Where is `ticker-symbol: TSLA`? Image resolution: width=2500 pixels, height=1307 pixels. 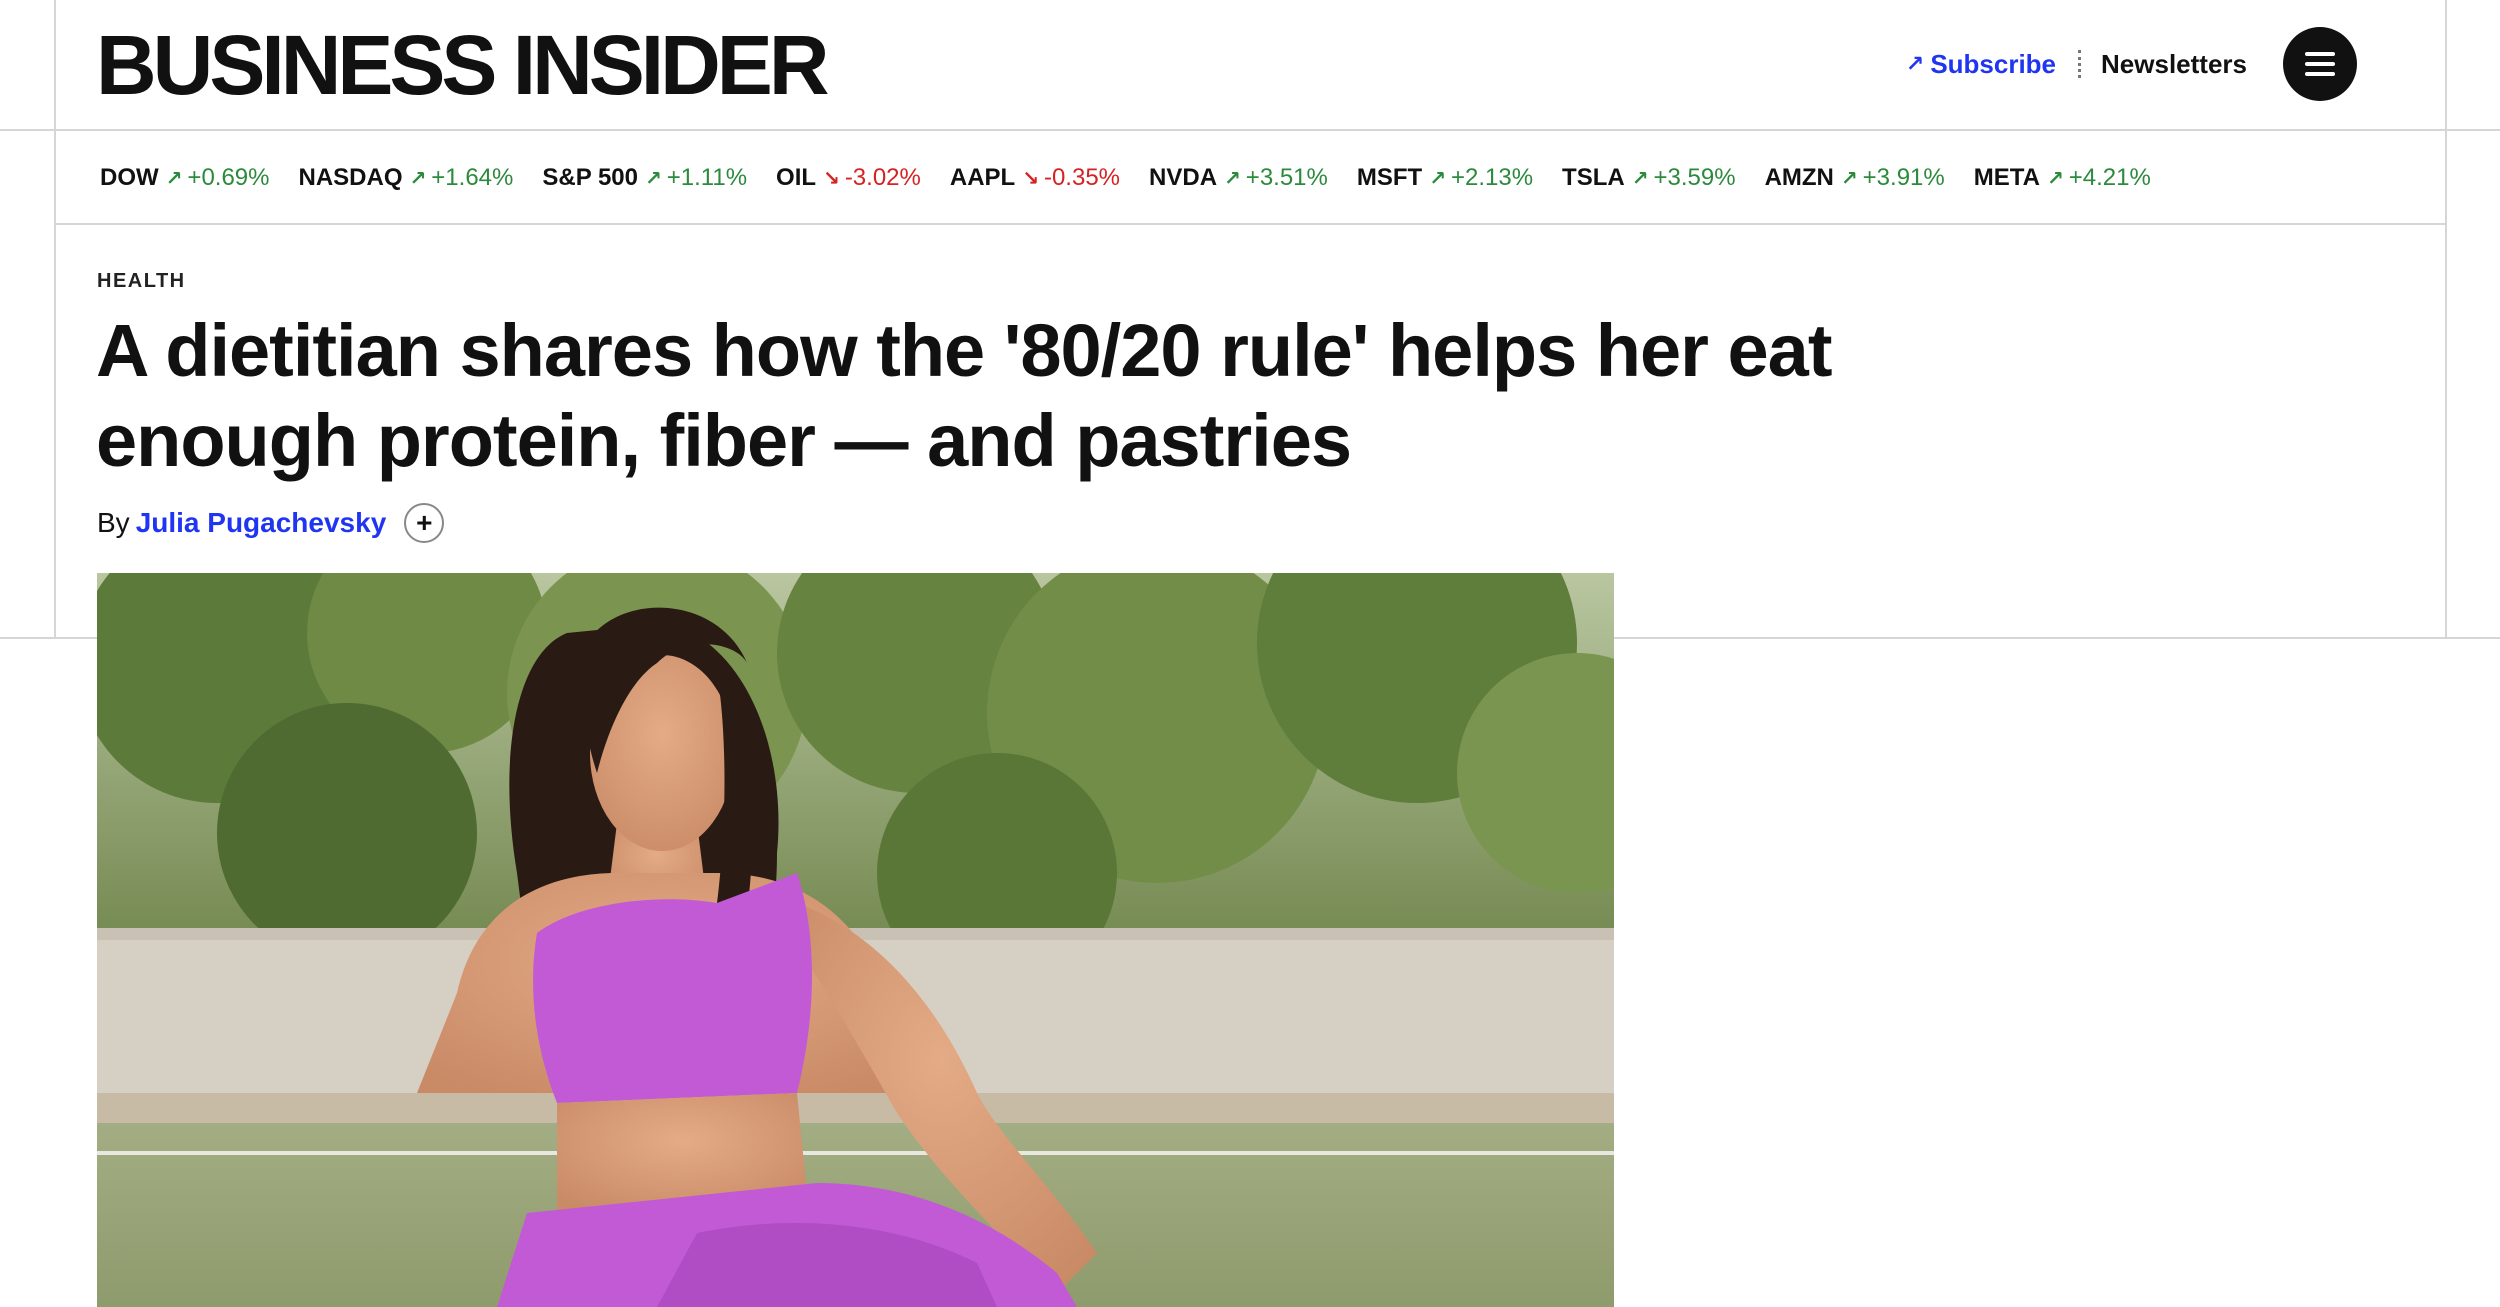
ticker-symbol: TSLA is located at coordinates (1593, 177).